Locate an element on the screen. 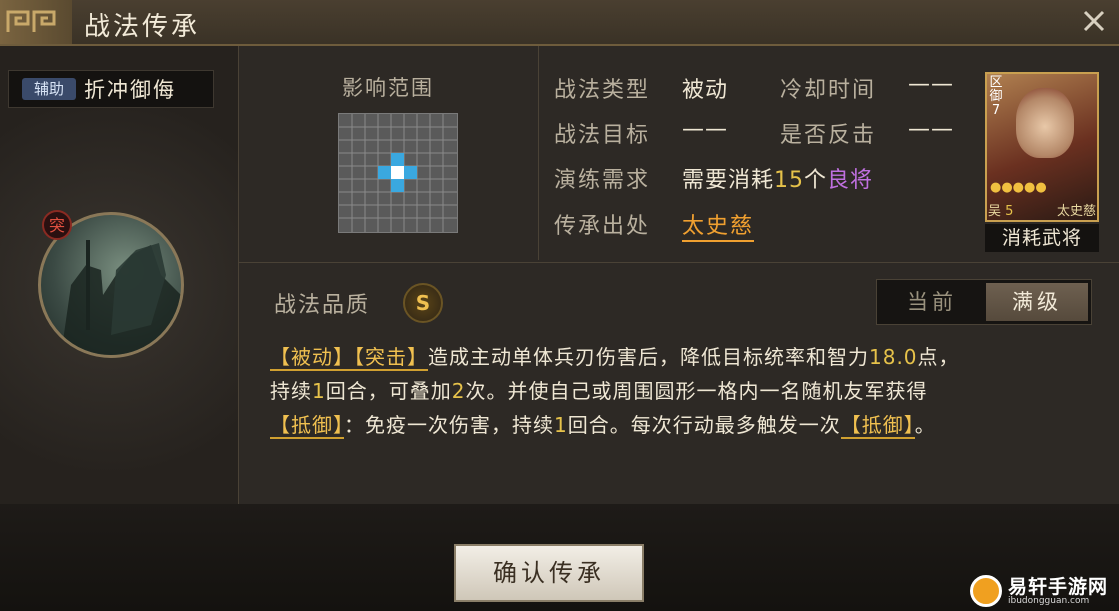 Image resolution: width=1119 pixels, height=611 pixels. drill-requirement-label: 演练需求 is located at coordinates (602, 180).